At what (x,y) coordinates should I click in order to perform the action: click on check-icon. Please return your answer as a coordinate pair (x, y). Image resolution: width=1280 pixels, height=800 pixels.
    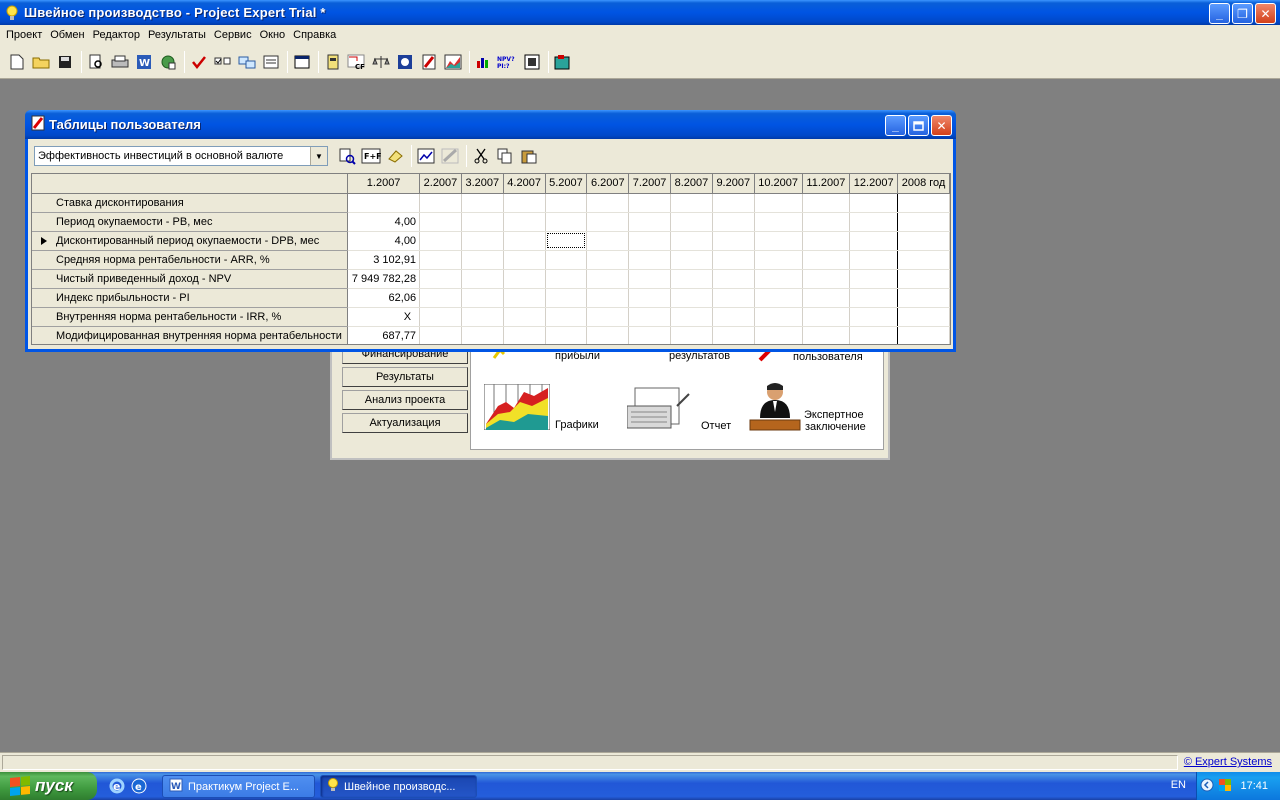
    Looking at the image, I should click on (199, 62).